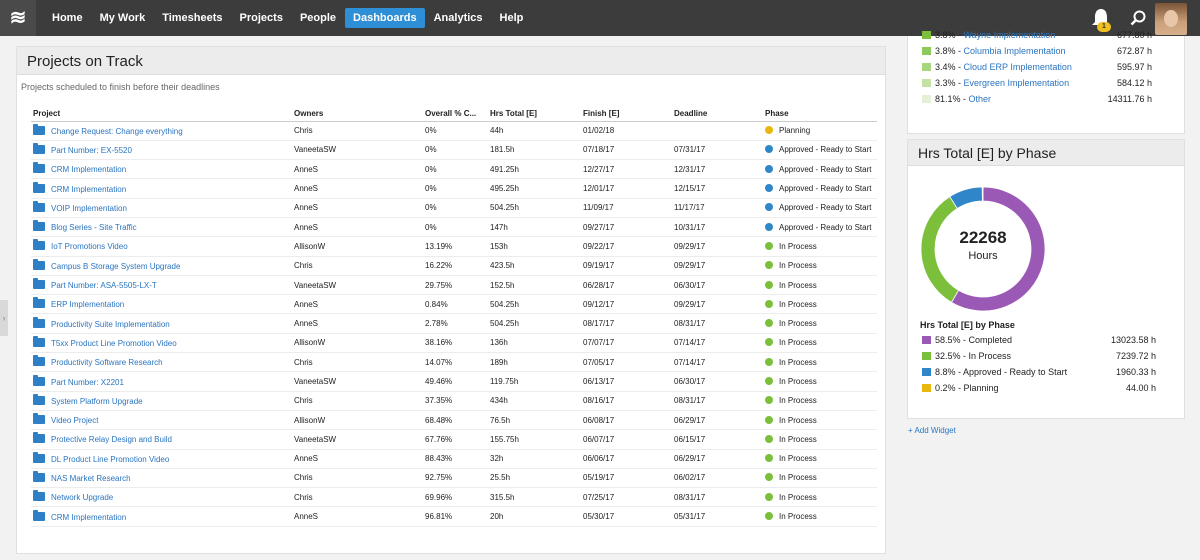 The image size is (1200, 560). Describe the element at coordinates (717, 114) in the screenshot. I see `column-header: Deadline` at that location.